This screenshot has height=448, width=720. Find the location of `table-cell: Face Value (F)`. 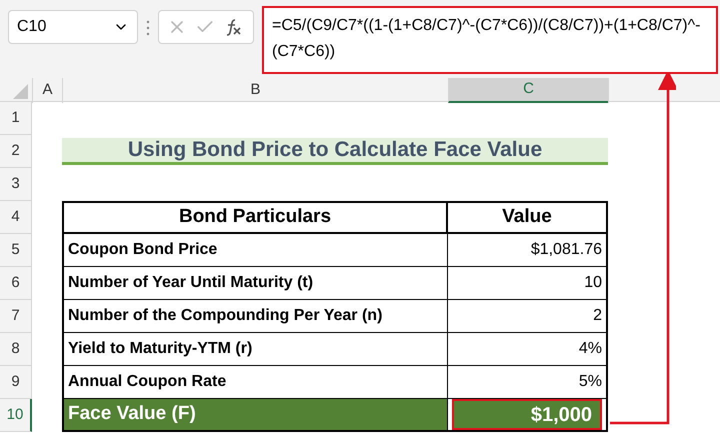

table-cell: Face Value (F) is located at coordinates (255, 415).